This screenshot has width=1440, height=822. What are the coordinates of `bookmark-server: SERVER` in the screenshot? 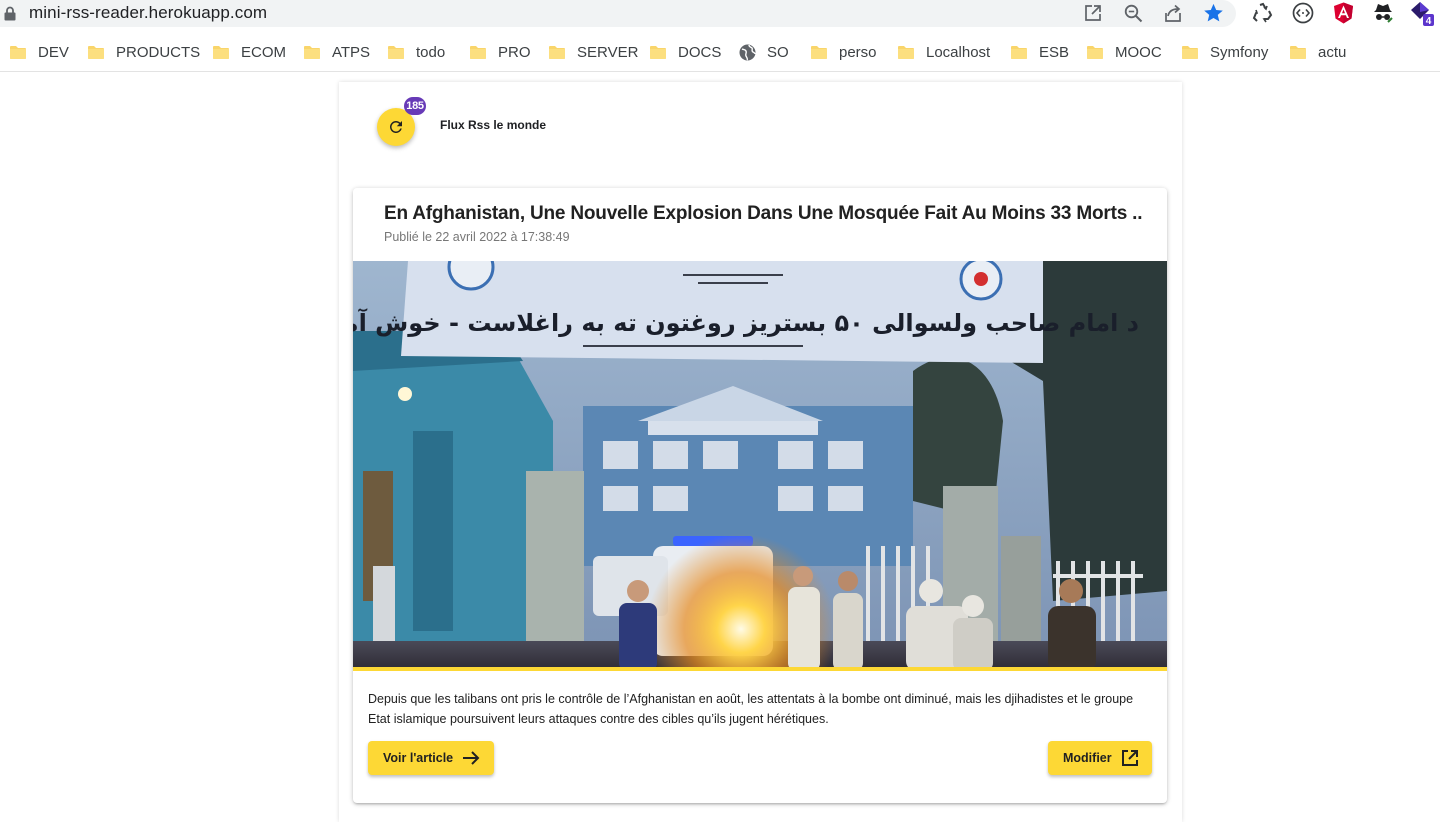 It's located at (593, 52).